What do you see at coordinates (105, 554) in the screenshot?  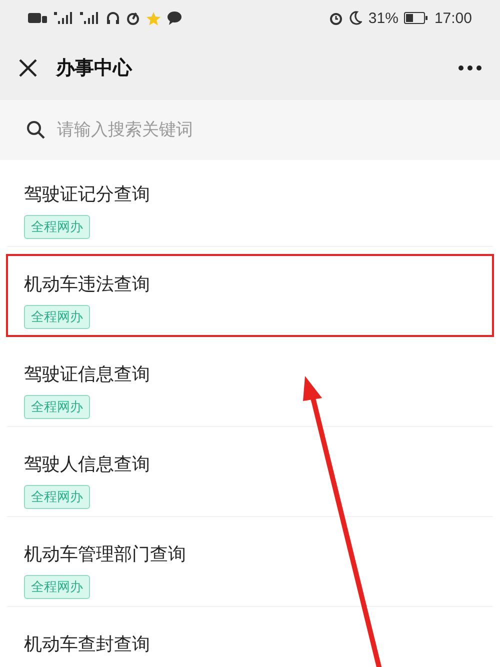 I see `service-title: 机动车管理部门查询` at bounding box center [105, 554].